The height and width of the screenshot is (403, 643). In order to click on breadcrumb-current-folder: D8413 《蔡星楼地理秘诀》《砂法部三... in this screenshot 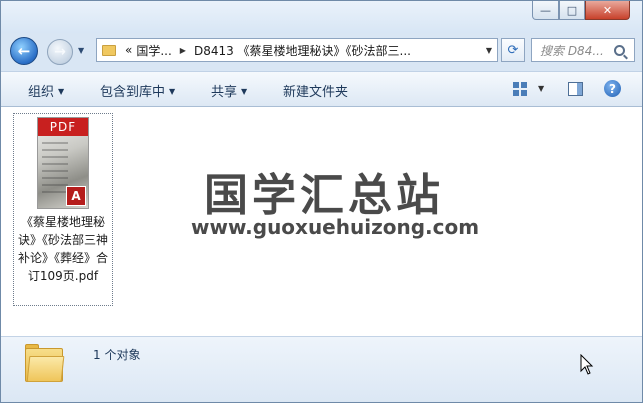, I will do `click(302, 50)`.